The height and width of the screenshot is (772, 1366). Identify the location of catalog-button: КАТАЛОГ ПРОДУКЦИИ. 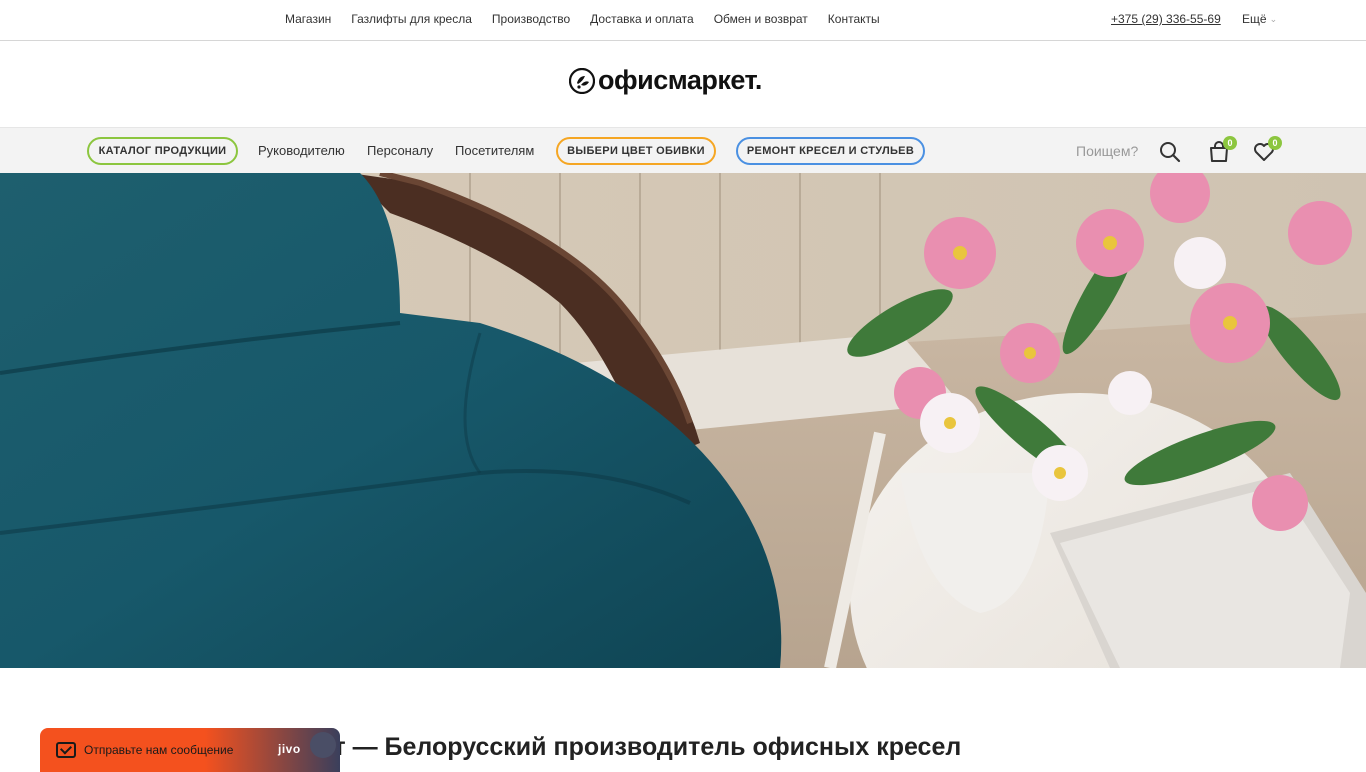
(162, 151).